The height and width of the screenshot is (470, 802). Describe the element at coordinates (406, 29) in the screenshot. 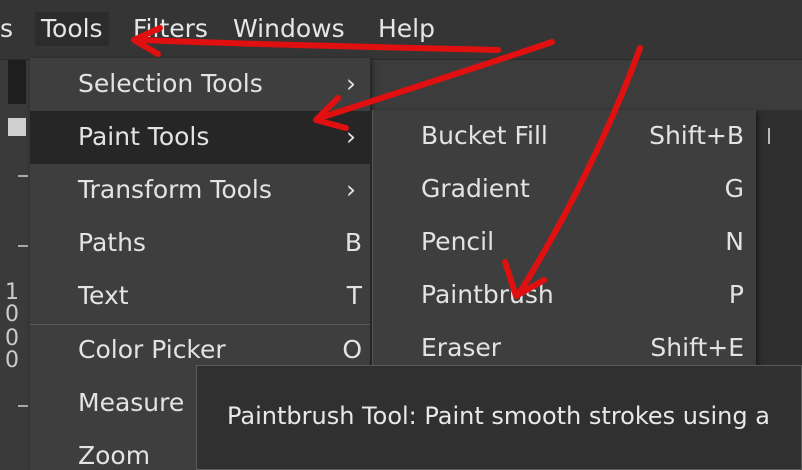

I see `menubar-item-help: Help` at that location.